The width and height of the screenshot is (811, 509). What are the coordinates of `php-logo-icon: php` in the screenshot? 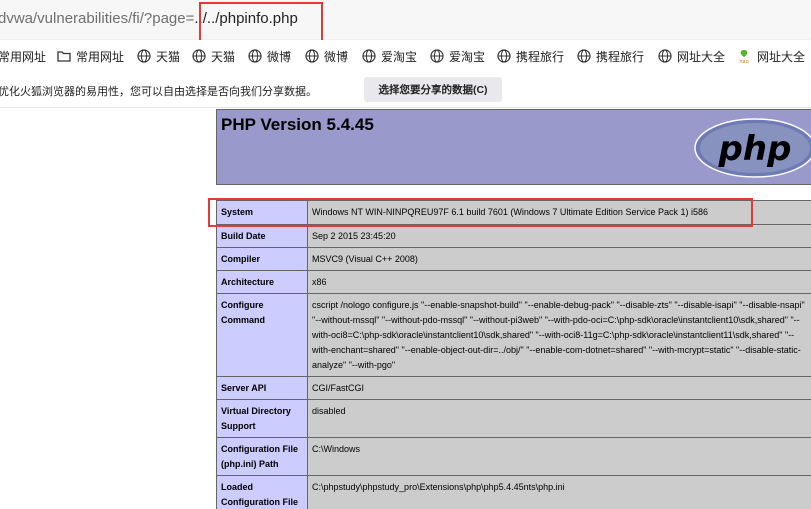 It's located at (752, 148).